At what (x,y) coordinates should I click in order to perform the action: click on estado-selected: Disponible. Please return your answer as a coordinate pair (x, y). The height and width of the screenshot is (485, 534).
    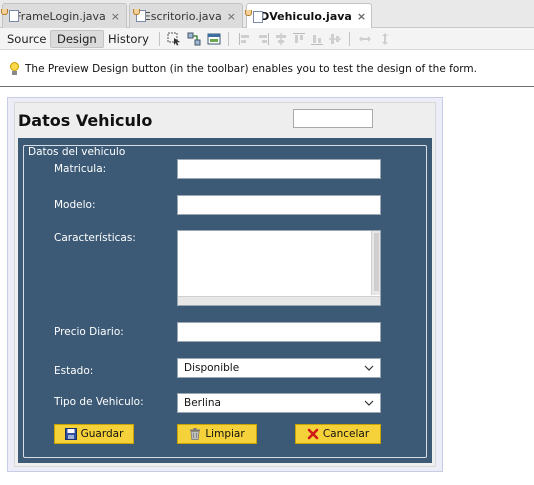
    Looking at the image, I should click on (212, 368).